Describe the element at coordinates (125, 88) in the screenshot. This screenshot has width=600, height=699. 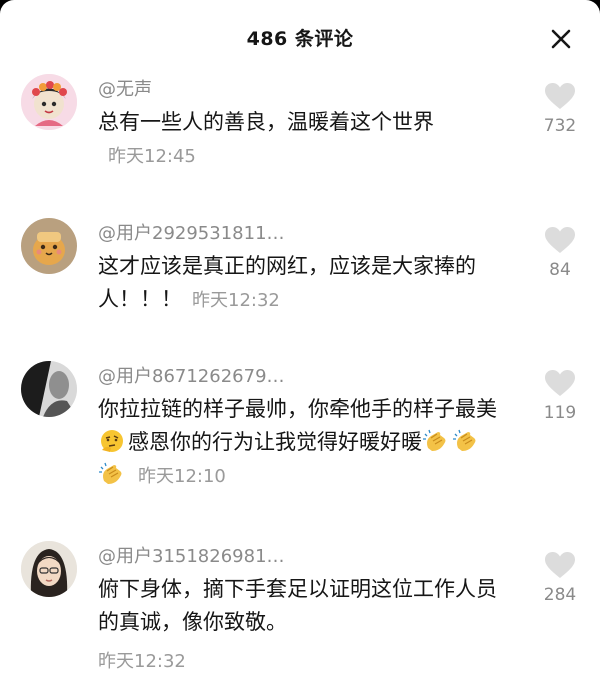
I see `comment-username: @无声` at that location.